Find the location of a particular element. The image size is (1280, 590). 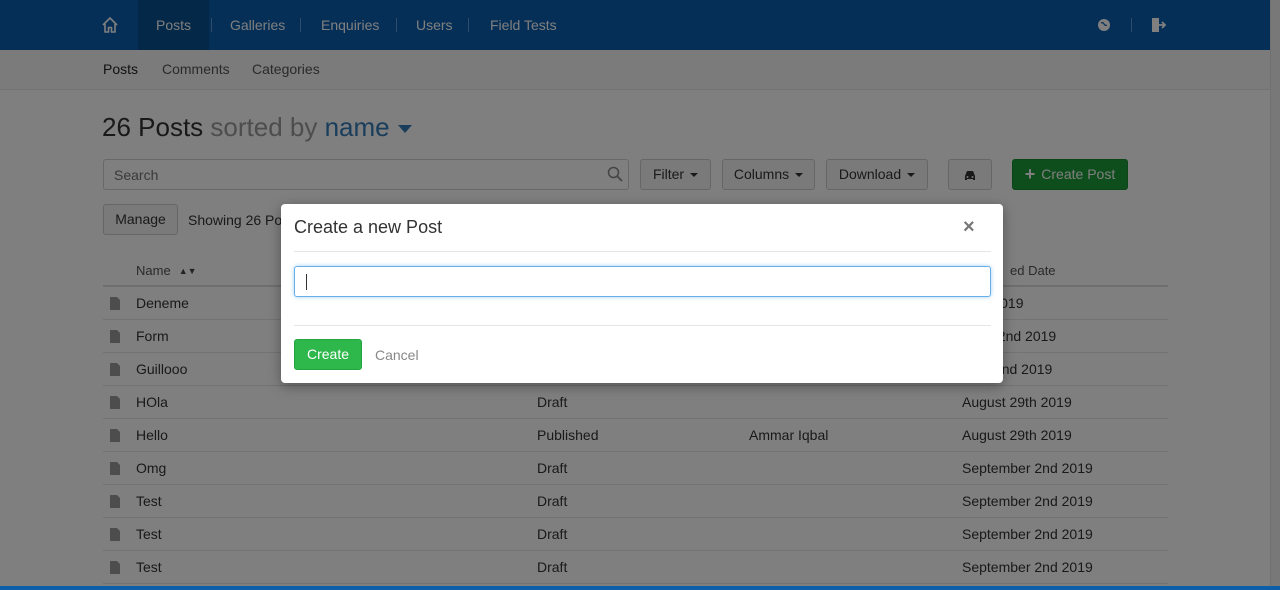

text-cursor is located at coordinates (306, 282).